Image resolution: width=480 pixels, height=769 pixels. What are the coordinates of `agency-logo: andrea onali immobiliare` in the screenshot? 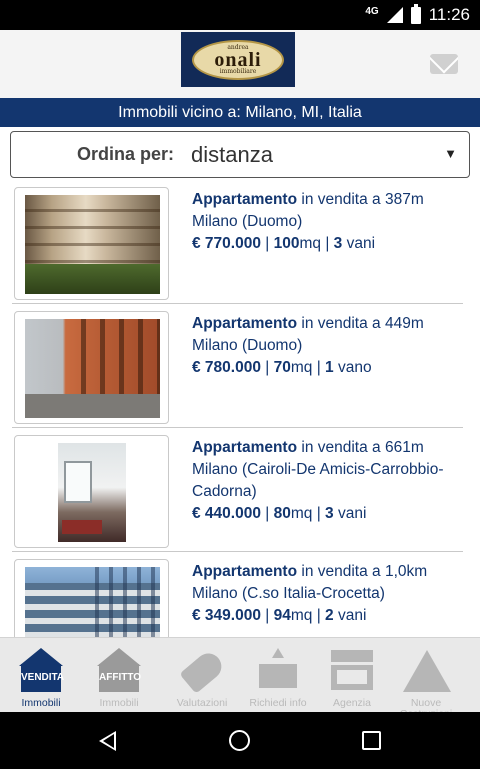 It's located at (238, 59).